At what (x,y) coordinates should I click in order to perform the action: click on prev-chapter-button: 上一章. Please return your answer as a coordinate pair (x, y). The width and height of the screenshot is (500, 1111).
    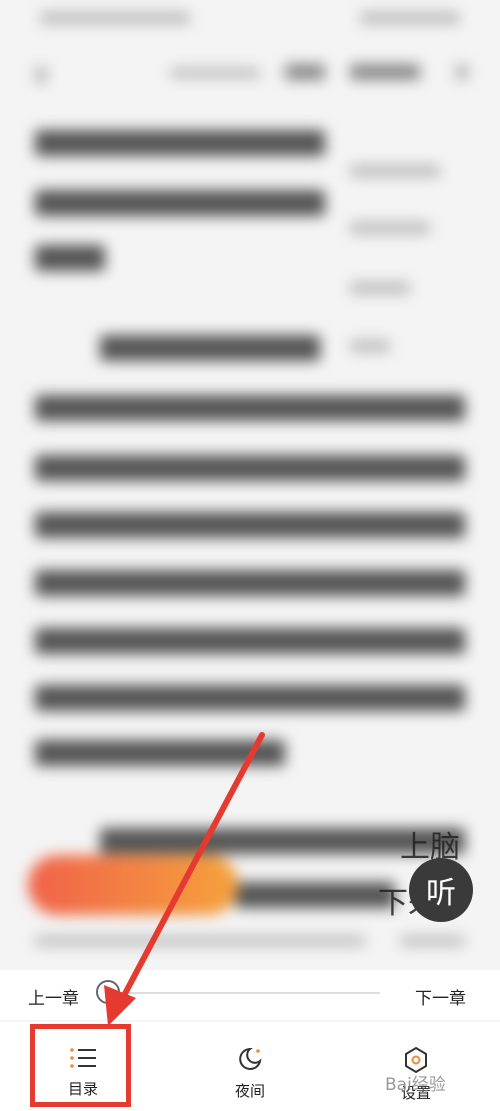
    Looking at the image, I should click on (53, 996).